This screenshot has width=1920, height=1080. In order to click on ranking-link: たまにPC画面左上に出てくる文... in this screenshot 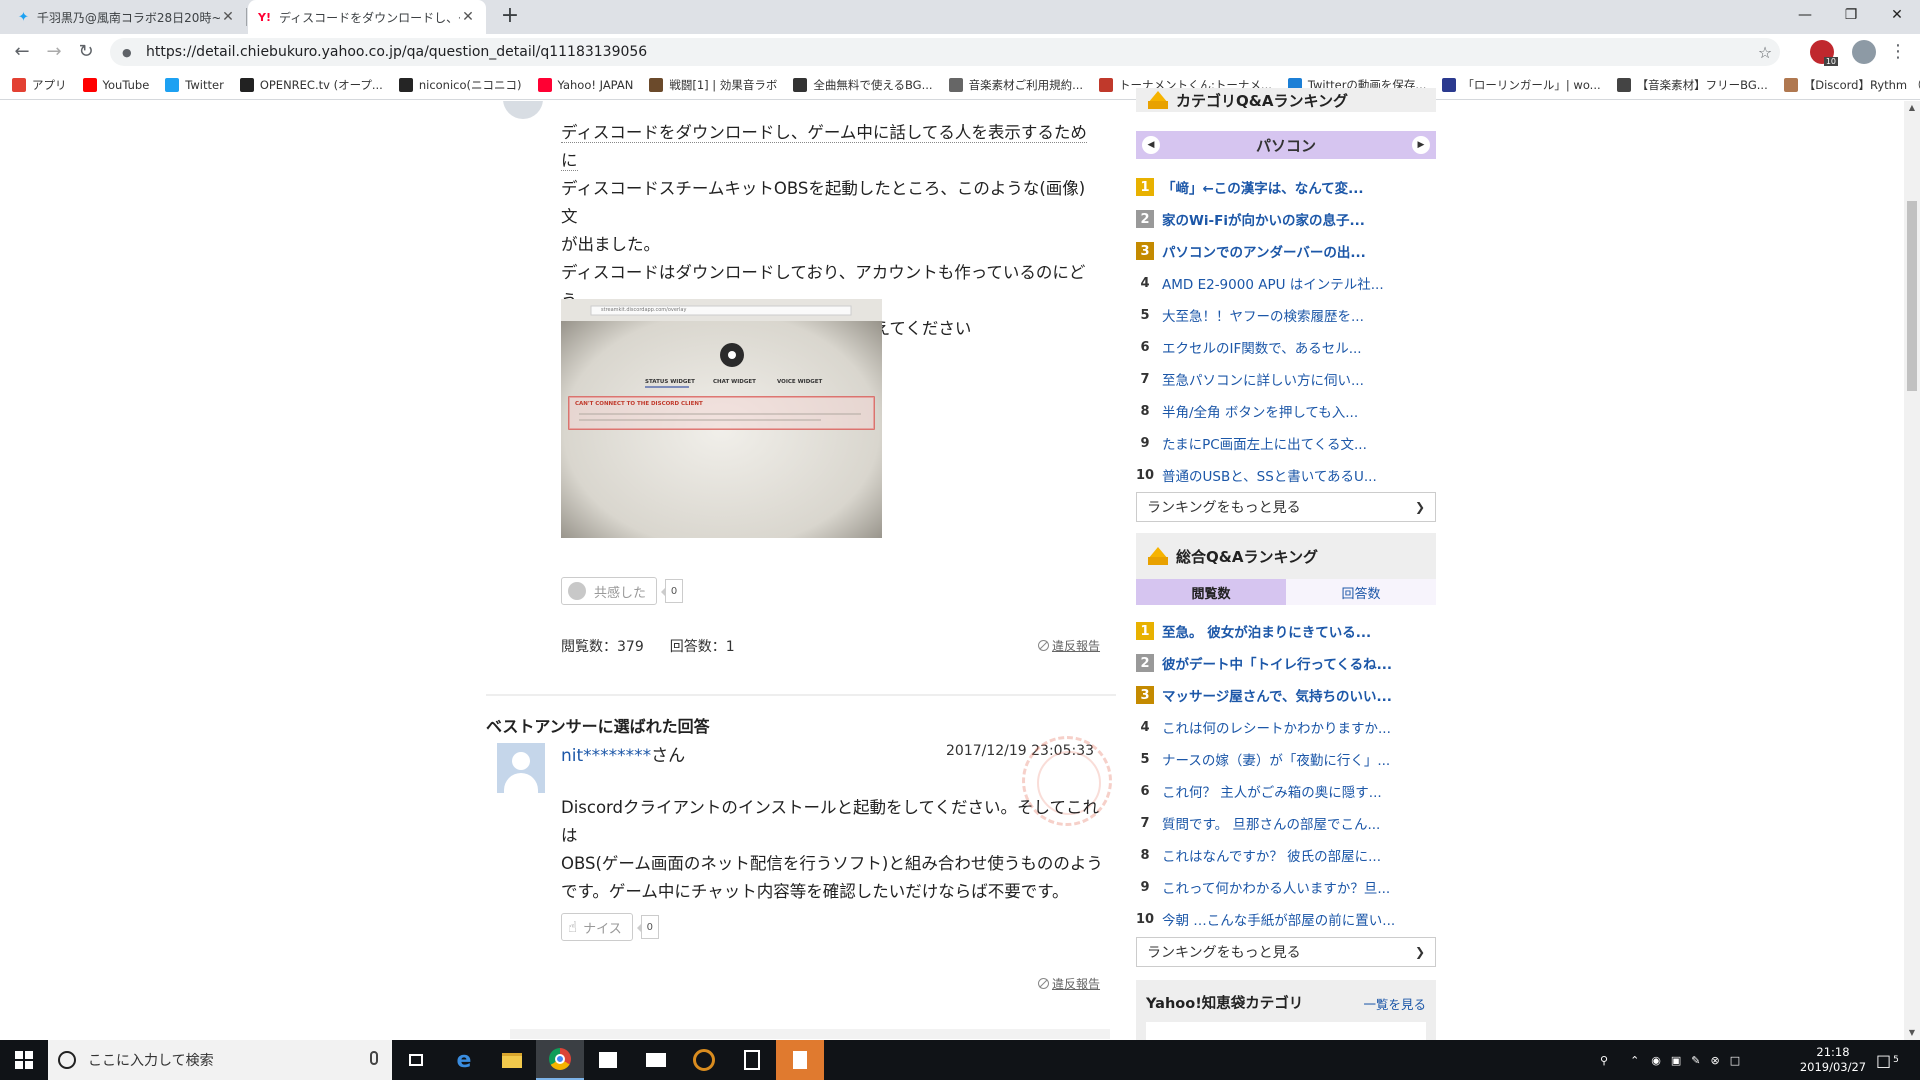, I will do `click(1264, 443)`.